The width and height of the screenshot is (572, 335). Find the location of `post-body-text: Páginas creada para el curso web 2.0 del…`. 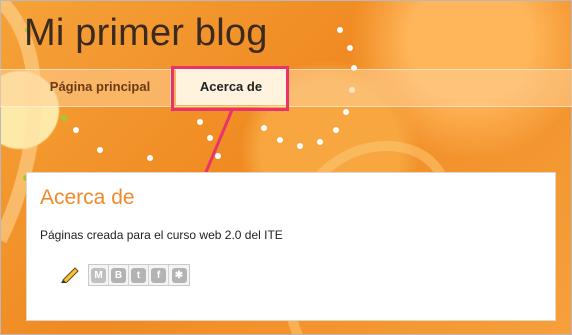

post-body-text: Páginas creada para el curso web 2.0 del… is located at coordinates (161, 235).